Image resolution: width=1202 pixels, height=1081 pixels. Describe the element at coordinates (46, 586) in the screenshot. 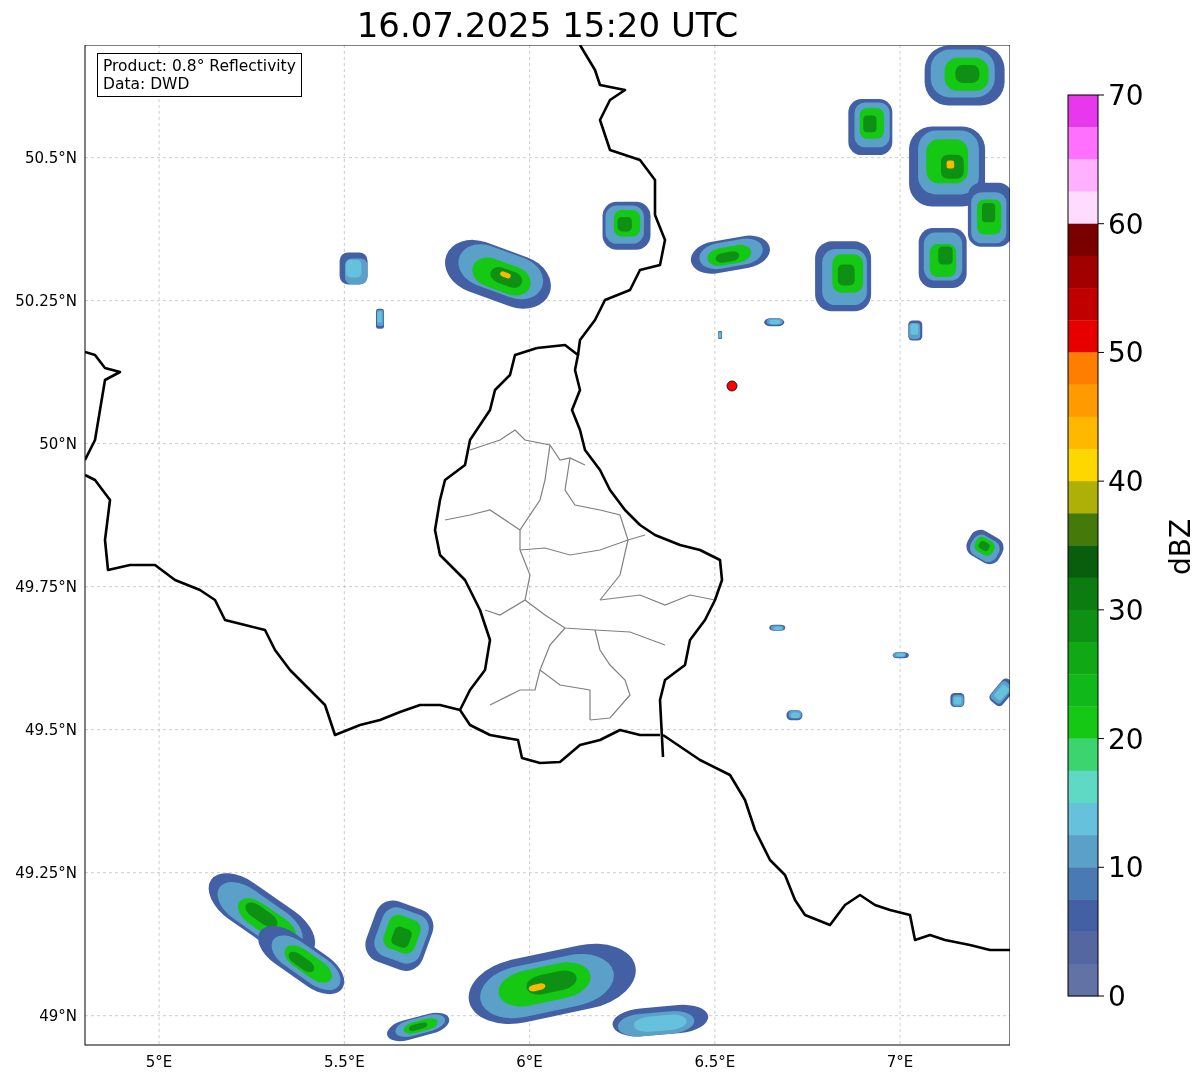

I see `y-tick-label: 49.75°N` at that location.